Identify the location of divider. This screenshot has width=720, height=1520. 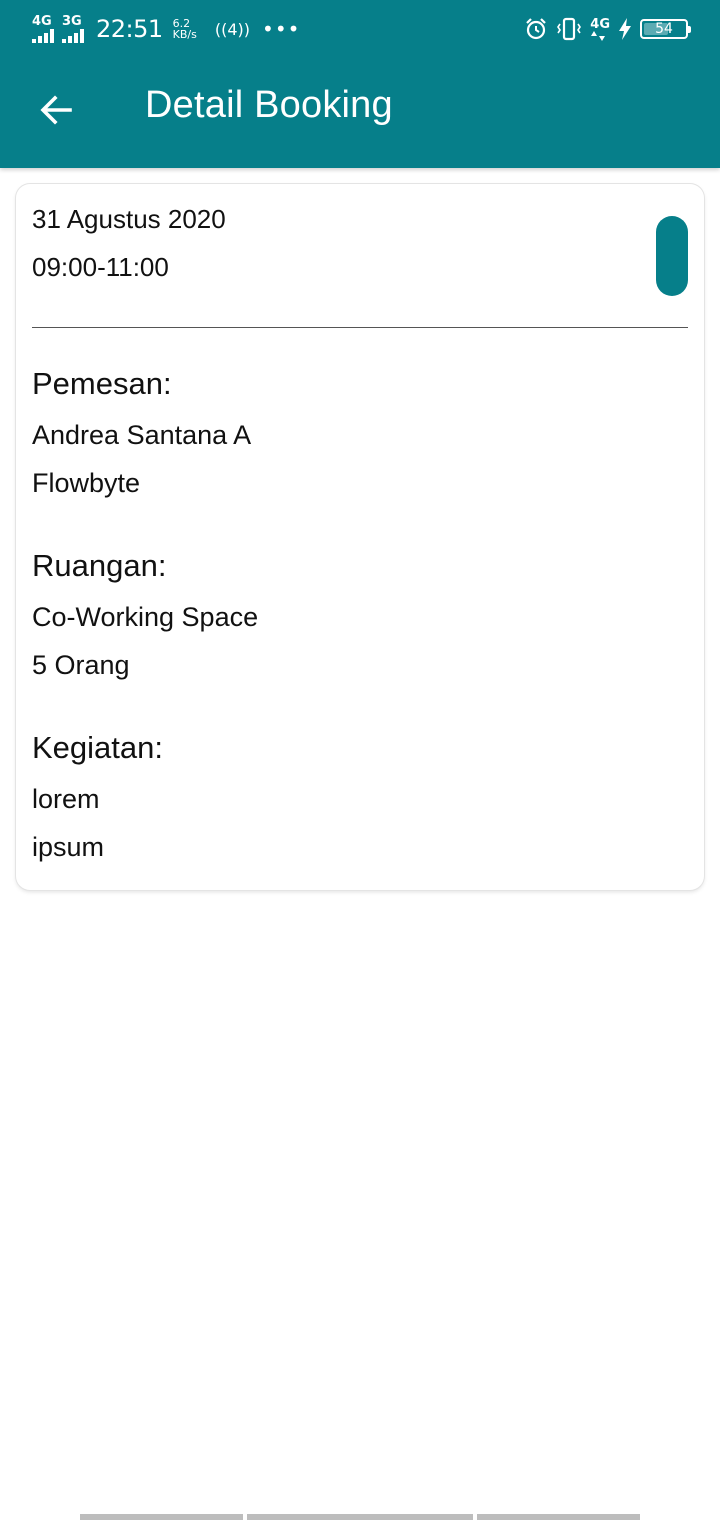
(360, 327).